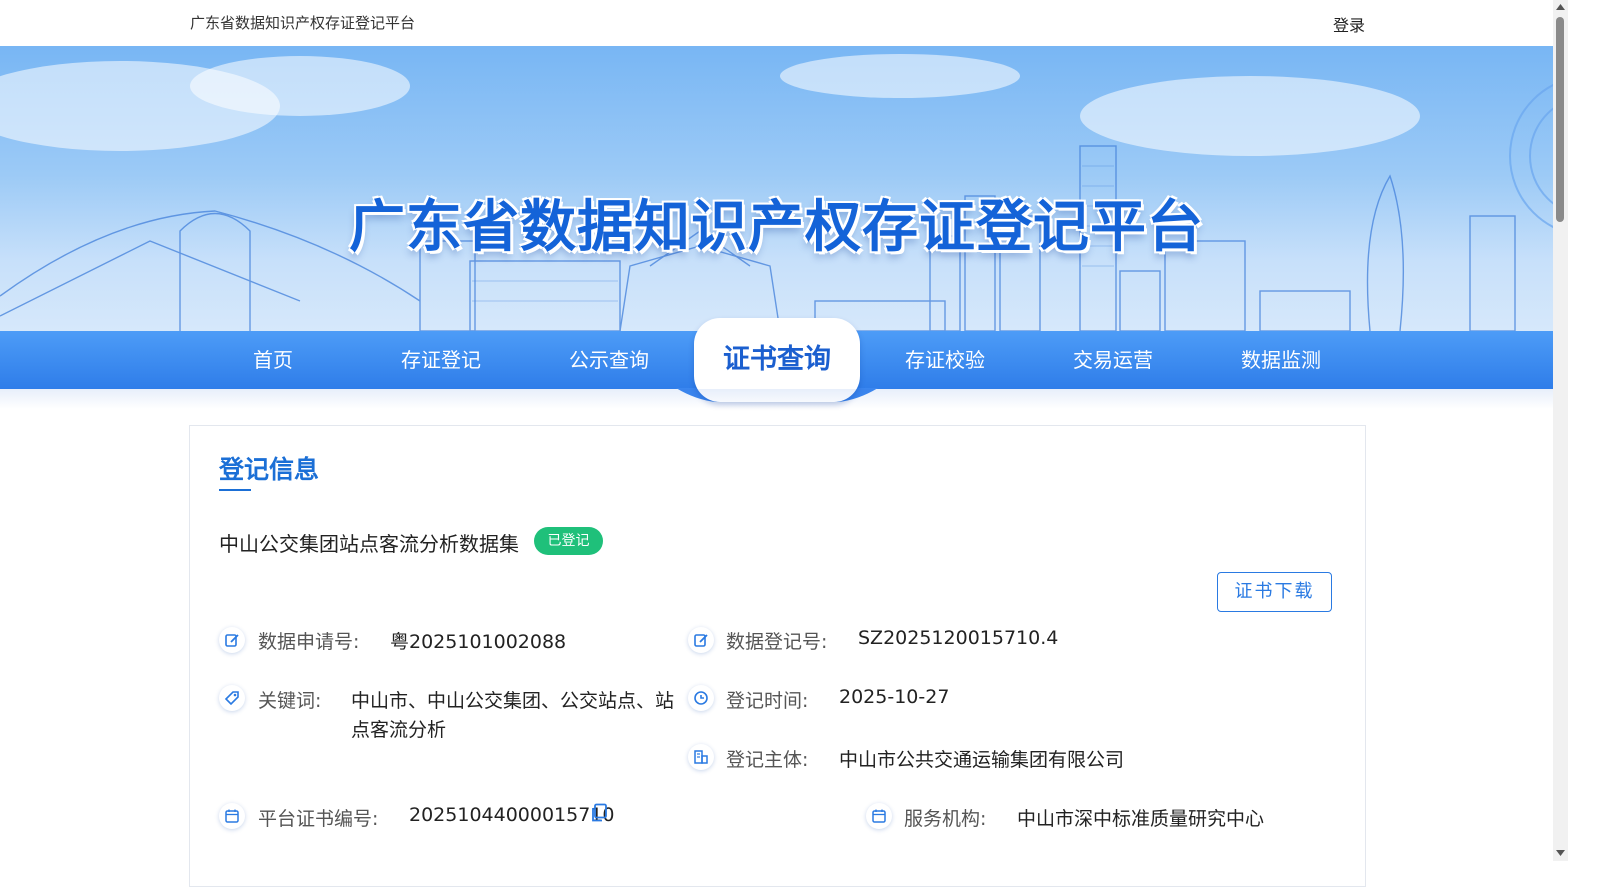 The image size is (1600, 887). I want to click on section-title-underline, so click(235, 490).